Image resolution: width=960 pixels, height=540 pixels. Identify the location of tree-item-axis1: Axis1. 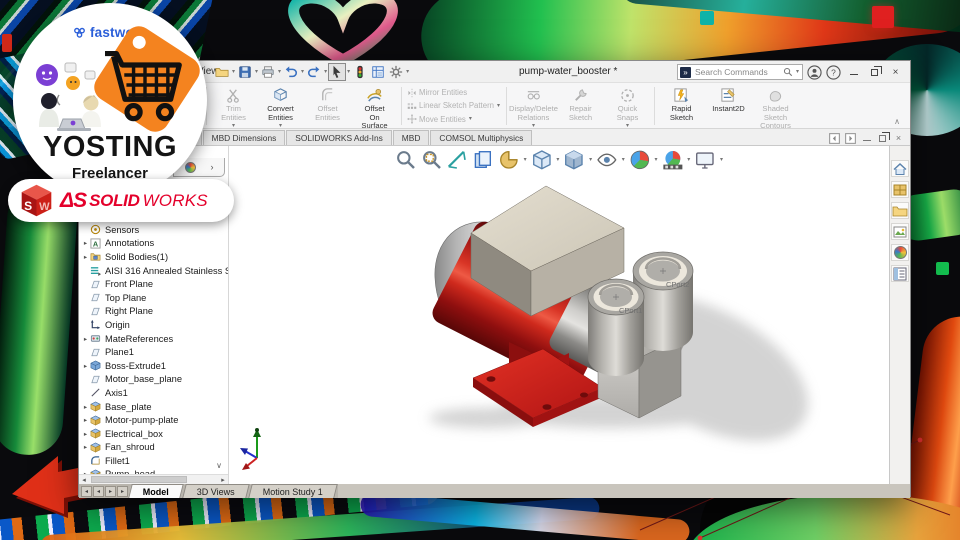
(153, 393).